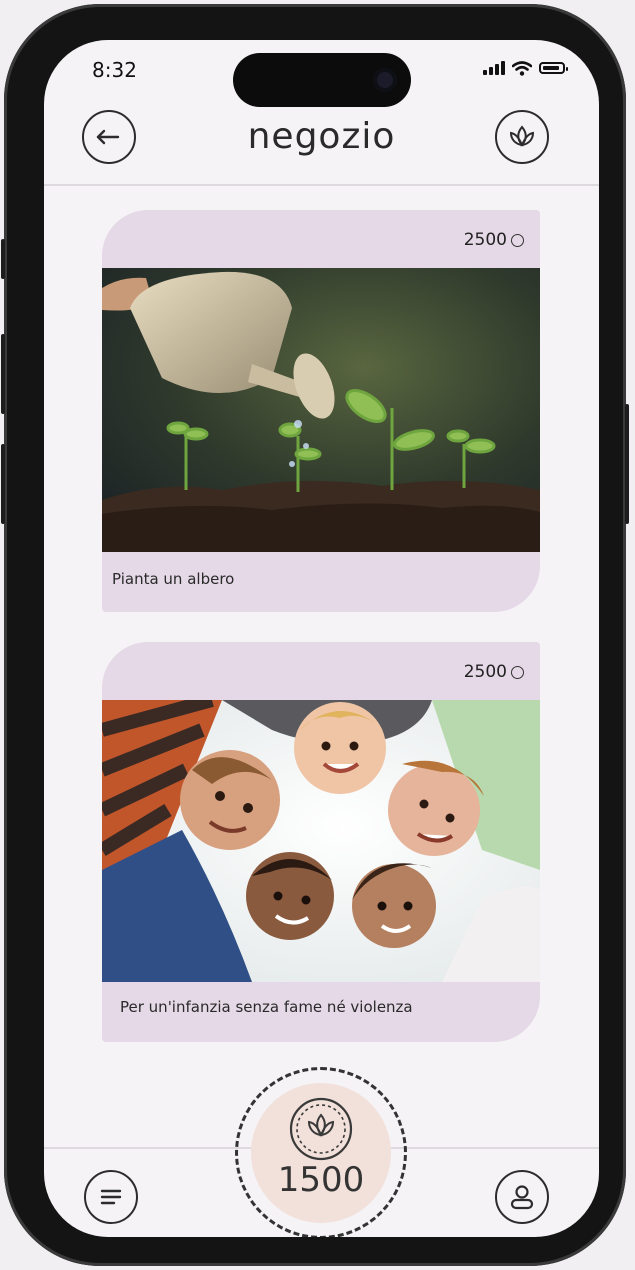 The width and height of the screenshot is (635, 1270). Describe the element at coordinates (322, 80) in the screenshot. I see `dynamic-island` at that location.